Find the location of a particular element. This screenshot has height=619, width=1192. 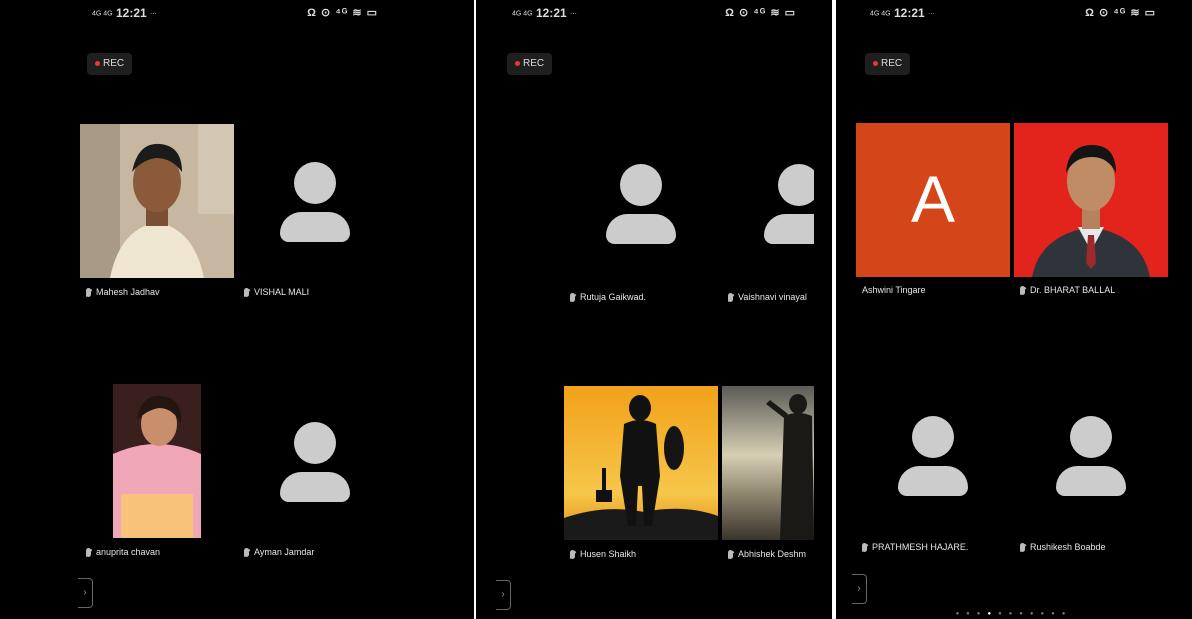

participant-tile-prathmesh-hajare is located at coordinates (933, 459).